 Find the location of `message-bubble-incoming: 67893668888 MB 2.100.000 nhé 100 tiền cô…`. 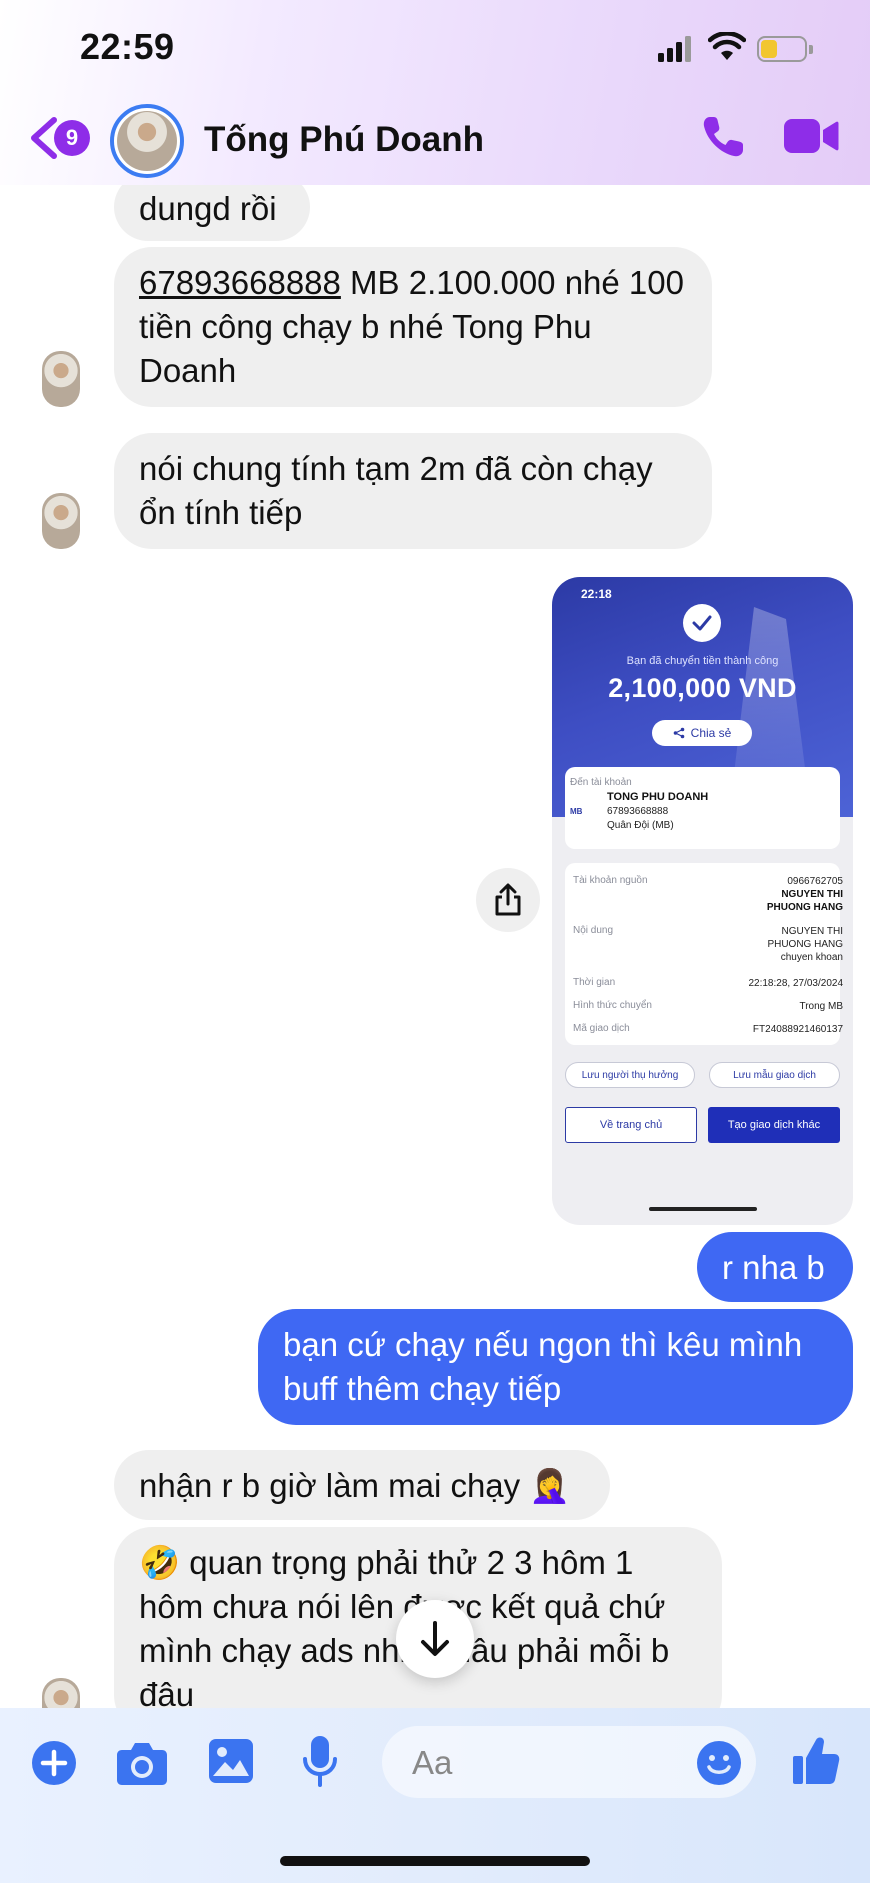

message-bubble-incoming: 67893668888 MB 2.100.000 nhé 100 tiền cô… is located at coordinates (413, 327).